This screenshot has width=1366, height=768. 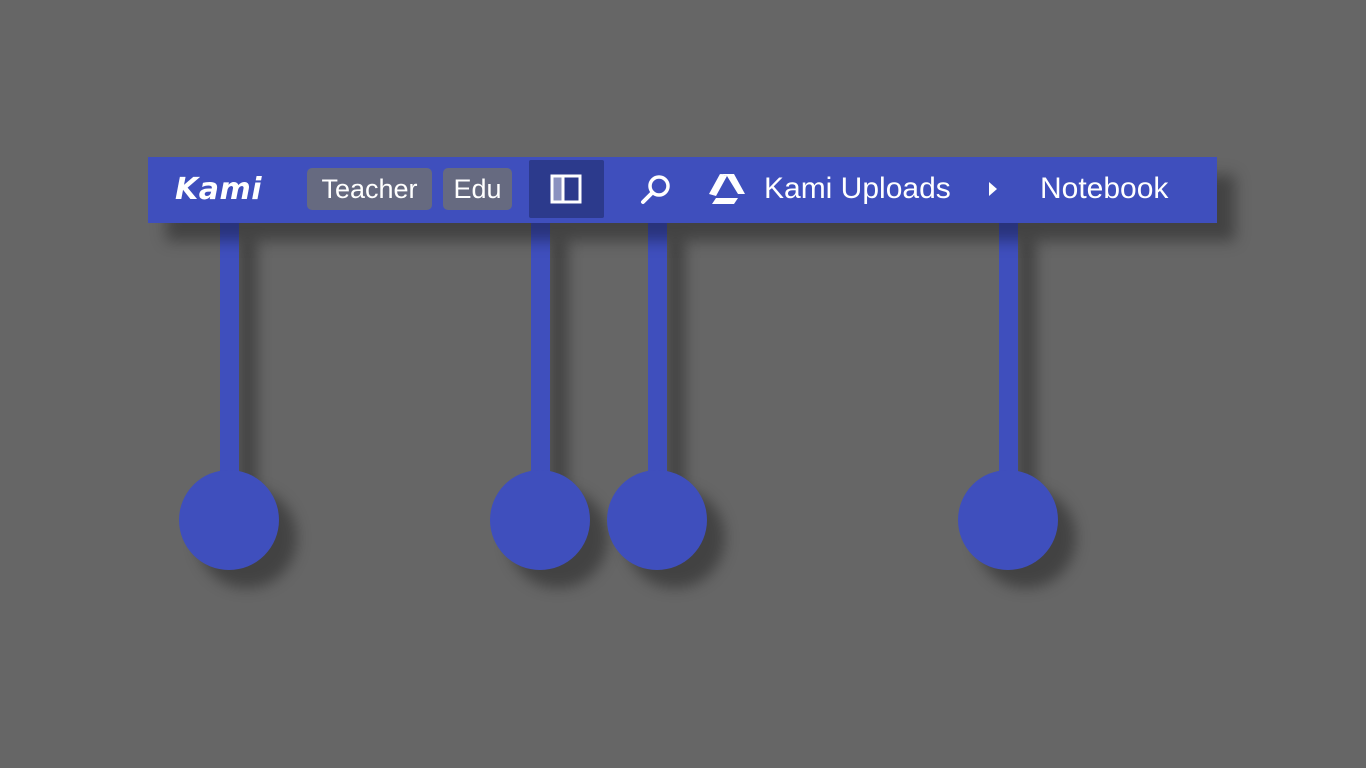 I want to click on edu-badge: Edu, so click(x=477, y=189).